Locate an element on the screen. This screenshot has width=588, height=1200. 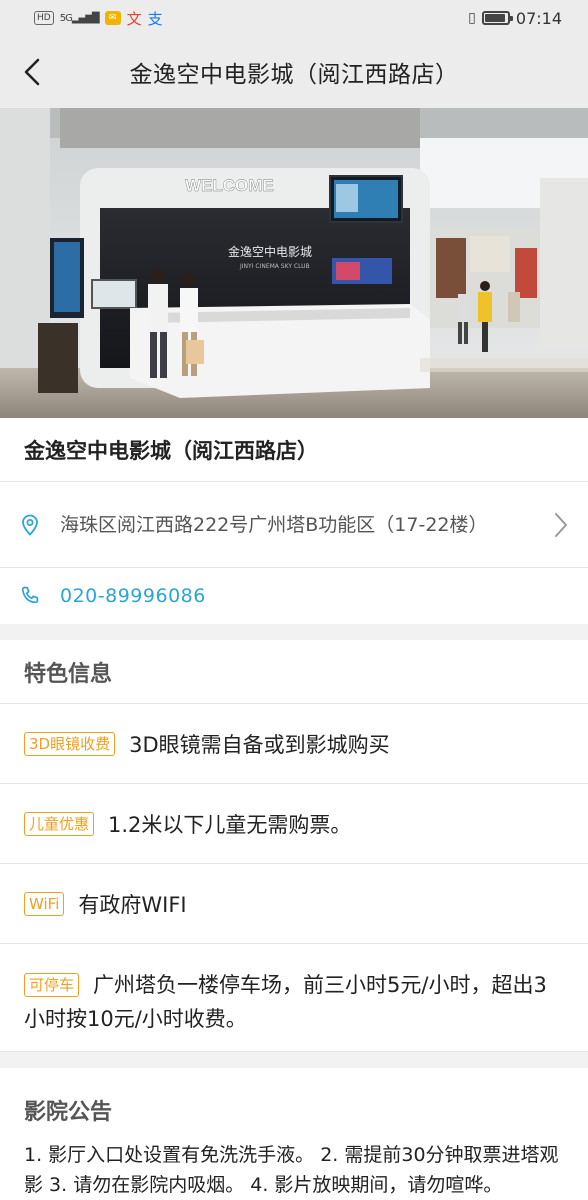
feature-item-3d-glasses: 3D眼镜收费 3D眼镜需自备或到影城购买 is located at coordinates (294, 744).